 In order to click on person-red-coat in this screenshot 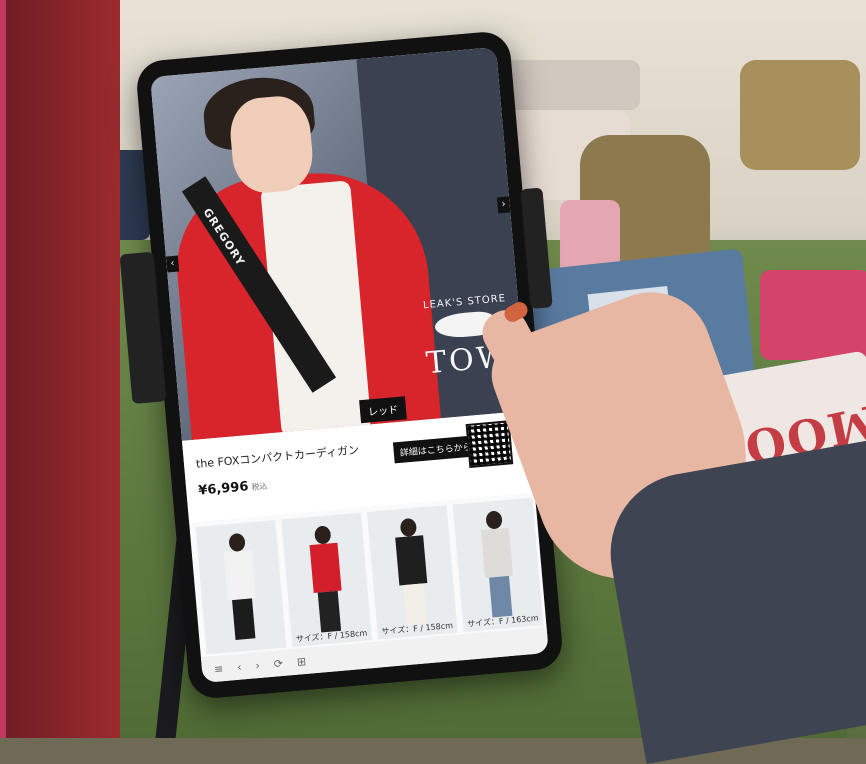, I will do `click(60, 369)`.